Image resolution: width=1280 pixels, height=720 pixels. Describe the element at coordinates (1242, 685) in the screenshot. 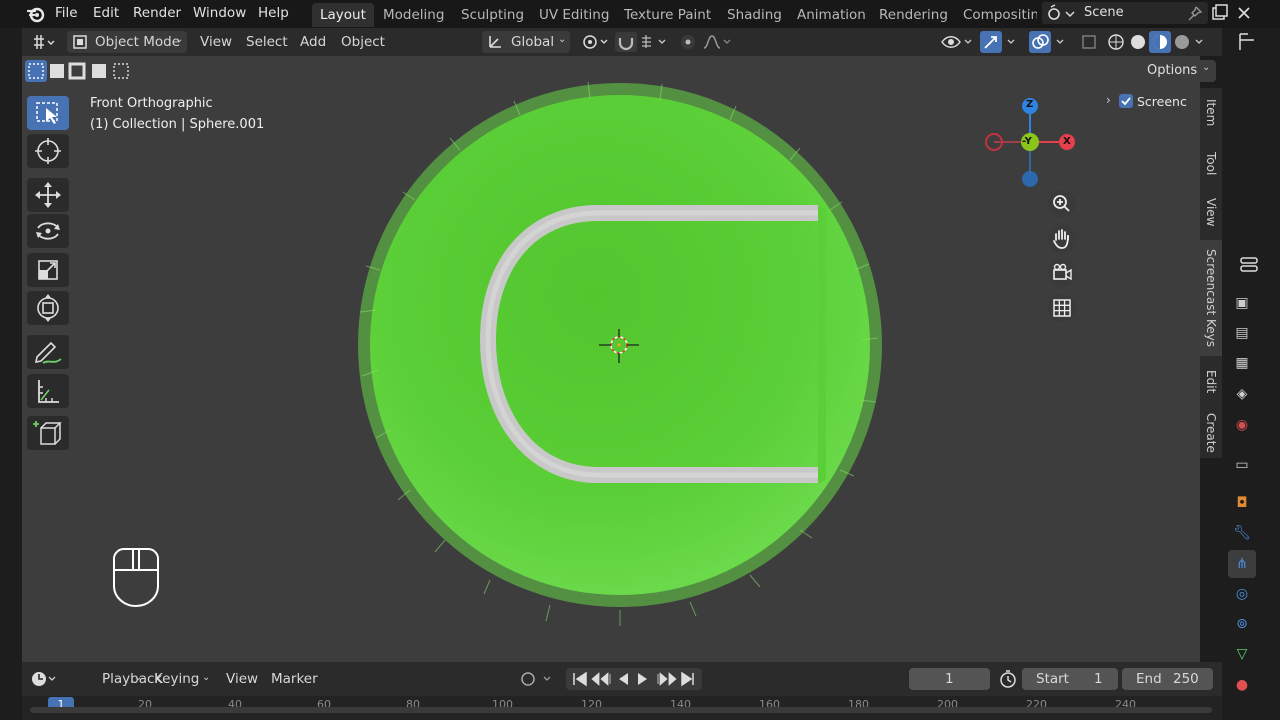

I see `material-properties-icon: ●` at that location.